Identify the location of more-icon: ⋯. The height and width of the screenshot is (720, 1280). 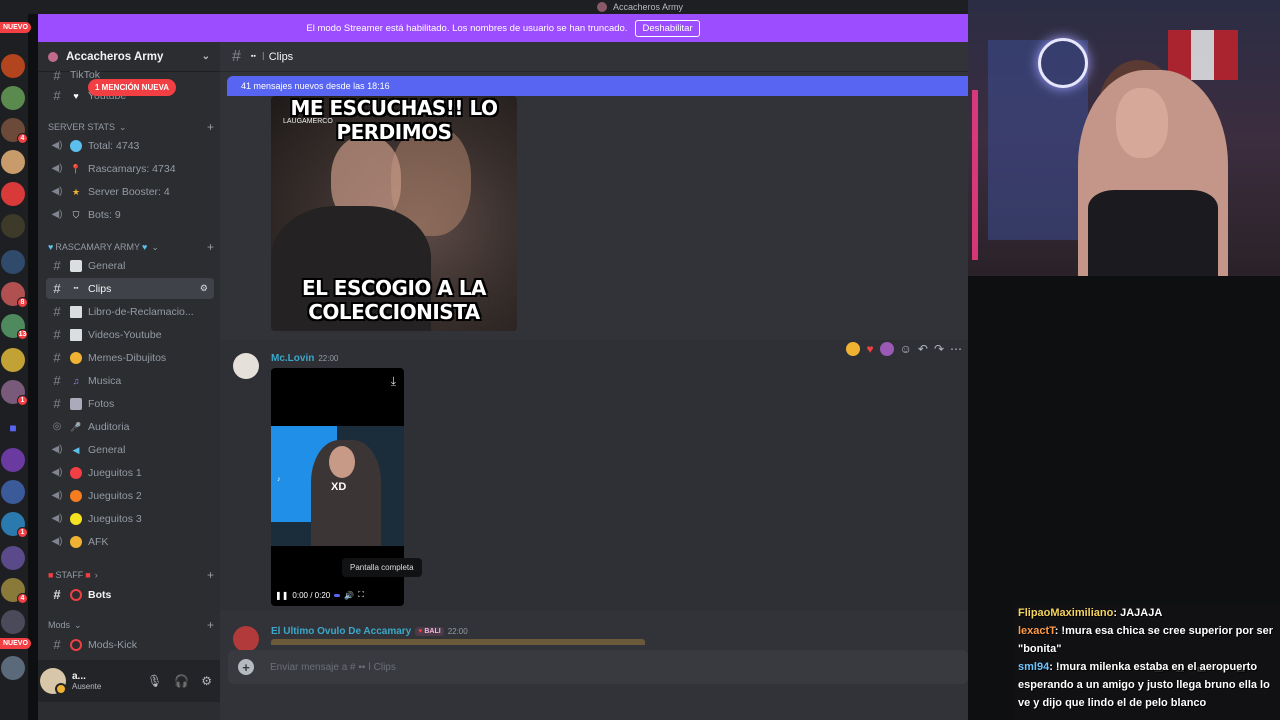
(956, 349).